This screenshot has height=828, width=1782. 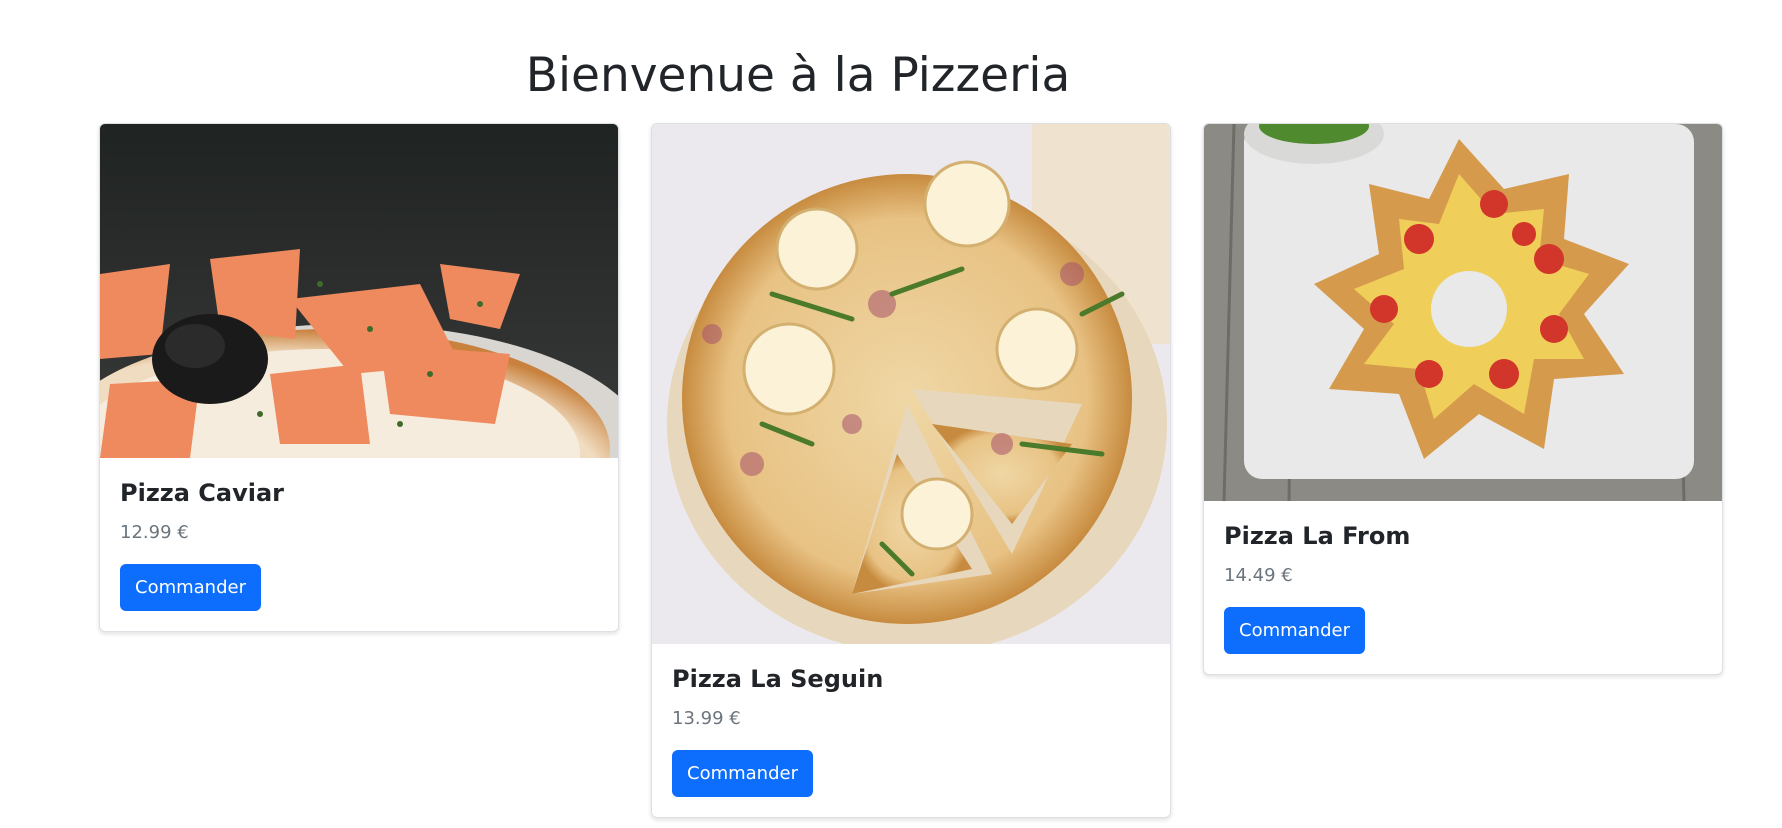 I want to click on card-body: Pizza La From 14.49 € Commander, so click(x=1463, y=587).